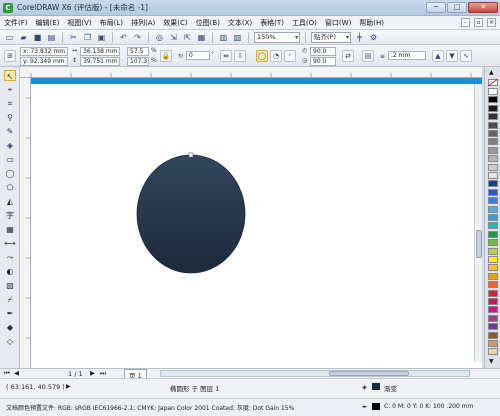  I want to click on freehand-tool-icon: ✎, so click(10, 131).